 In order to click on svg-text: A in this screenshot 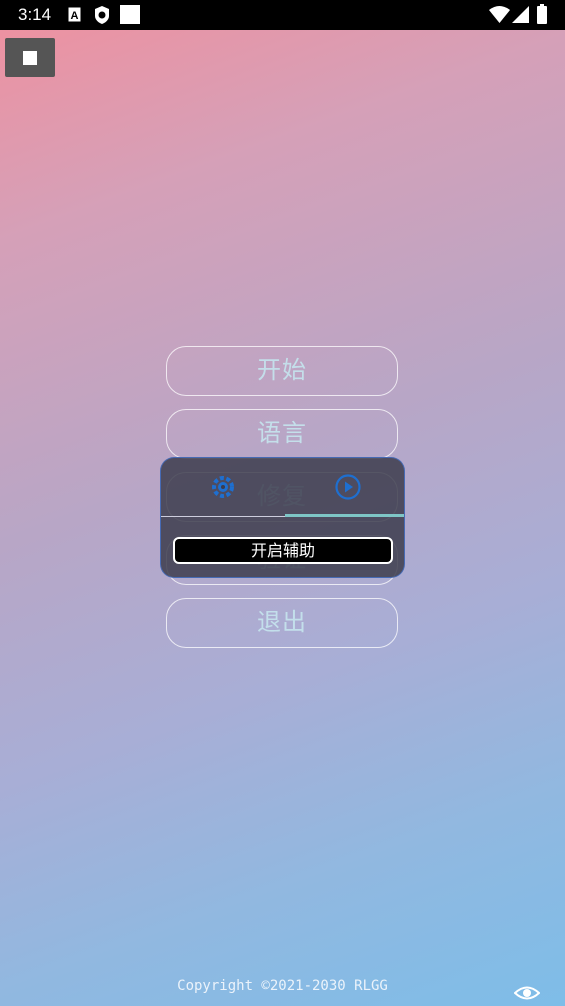, I will do `click(75, 16)`.